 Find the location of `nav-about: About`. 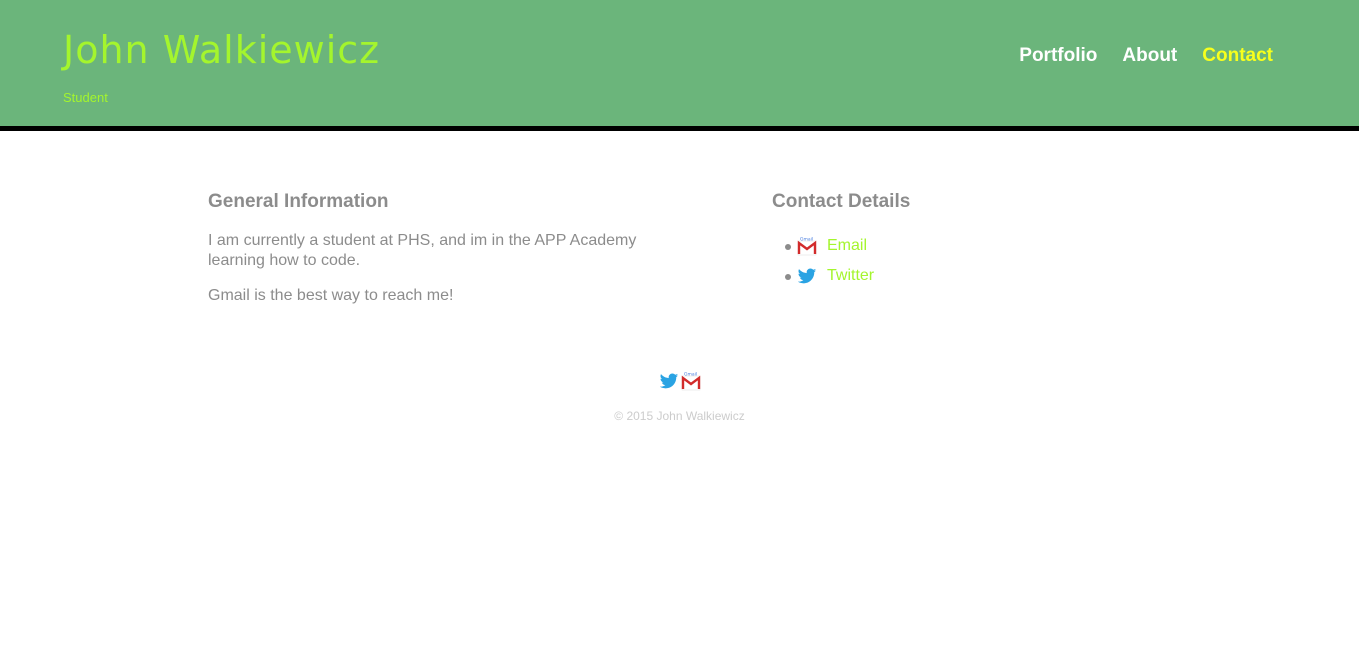

nav-about: About is located at coordinates (1149, 56).